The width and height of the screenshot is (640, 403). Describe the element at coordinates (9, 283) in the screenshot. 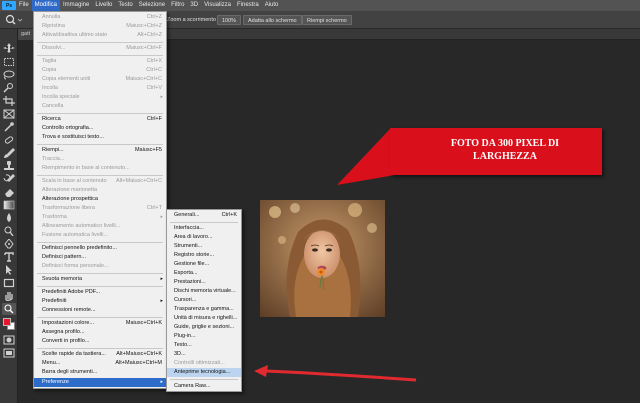

I see `rectangle-tool-icon` at that location.